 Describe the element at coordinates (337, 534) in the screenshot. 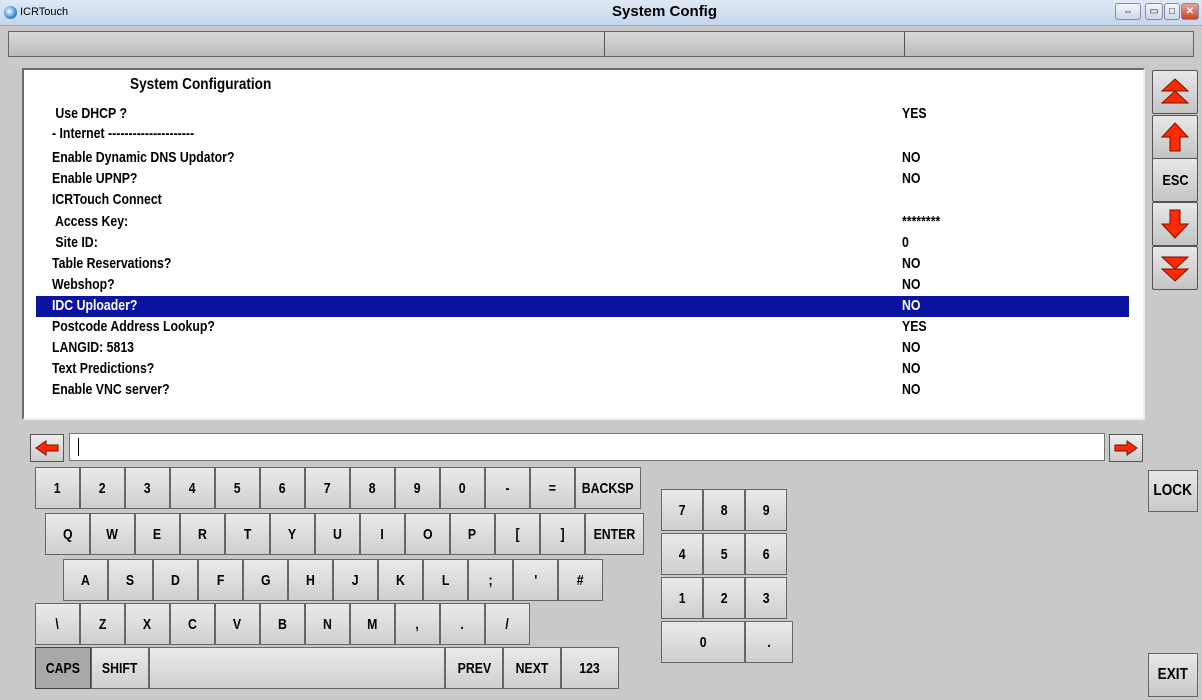

I see `key: U` at that location.